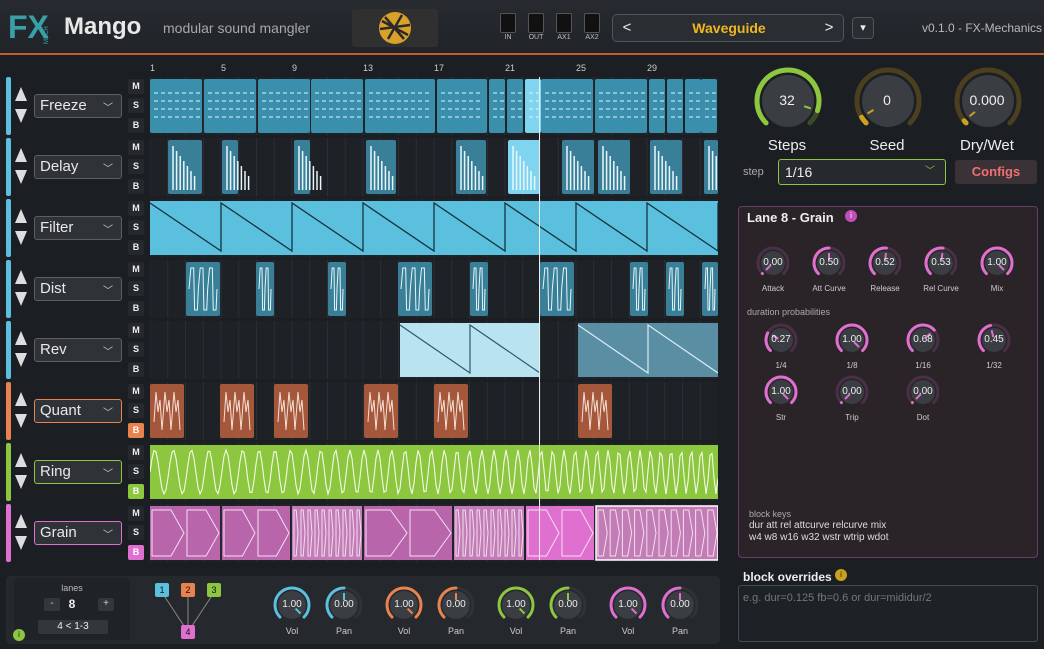 The height and width of the screenshot is (649, 1044). I want to click on lanes-minus-button: -, so click(52, 604).